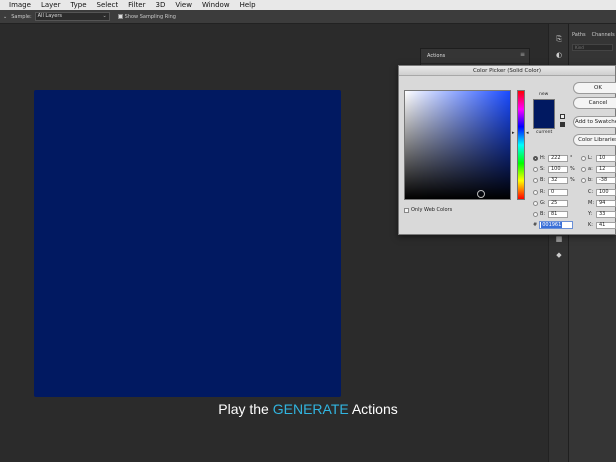  Describe the element at coordinates (592, 47) in the screenshot. I see `layer-filter-input: Kind` at that location.